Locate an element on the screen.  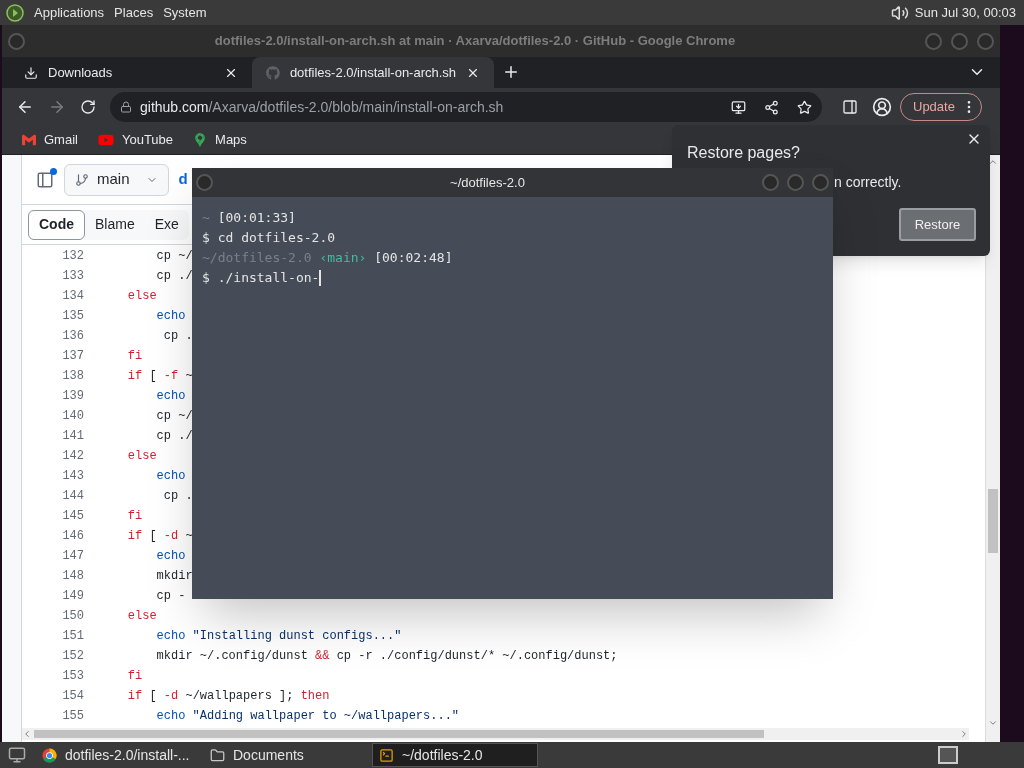
line-number: 133 is located at coordinates (73, 276).